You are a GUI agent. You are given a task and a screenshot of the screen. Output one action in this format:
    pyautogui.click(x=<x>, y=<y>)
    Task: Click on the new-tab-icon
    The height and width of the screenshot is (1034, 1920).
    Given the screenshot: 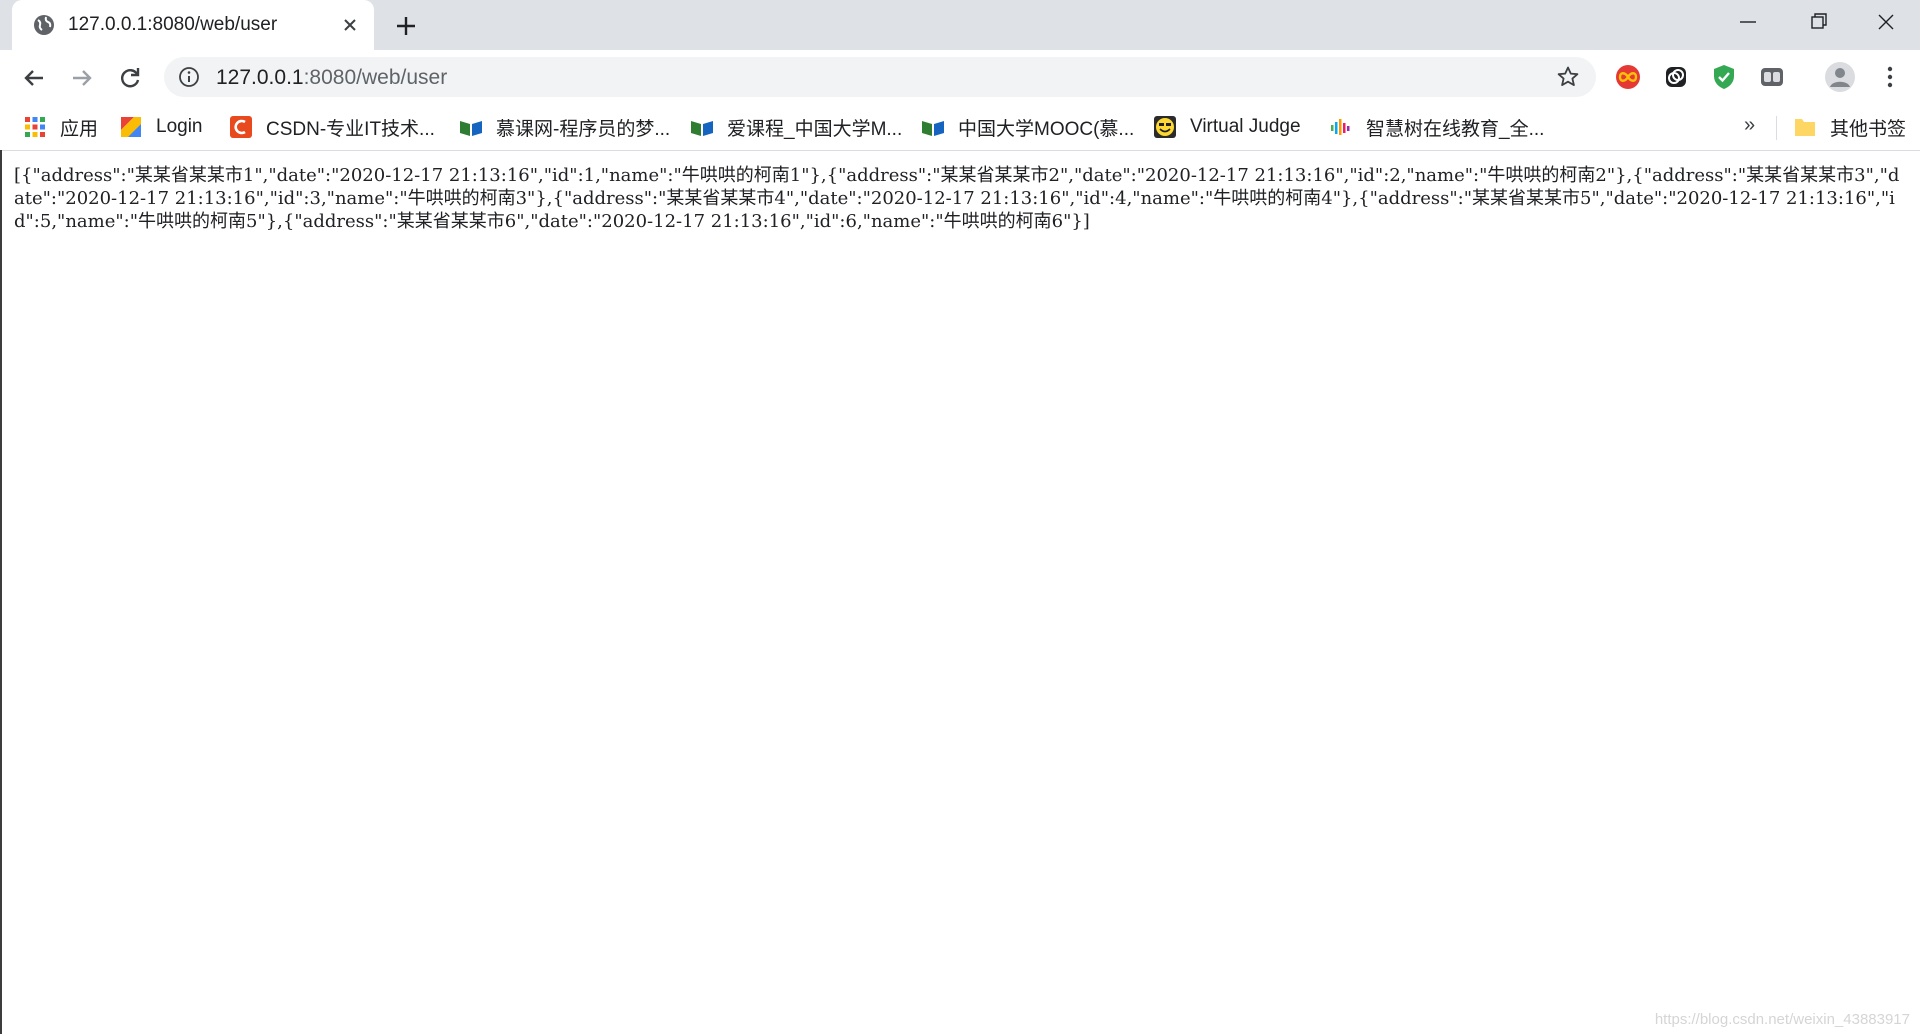 What is the action you would take?
    pyautogui.click(x=406, y=26)
    